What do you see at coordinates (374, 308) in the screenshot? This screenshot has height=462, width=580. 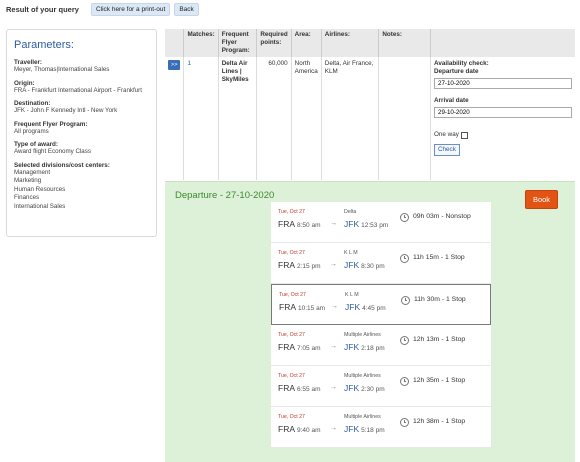 I see `arrival-time: 4:45 pm` at bounding box center [374, 308].